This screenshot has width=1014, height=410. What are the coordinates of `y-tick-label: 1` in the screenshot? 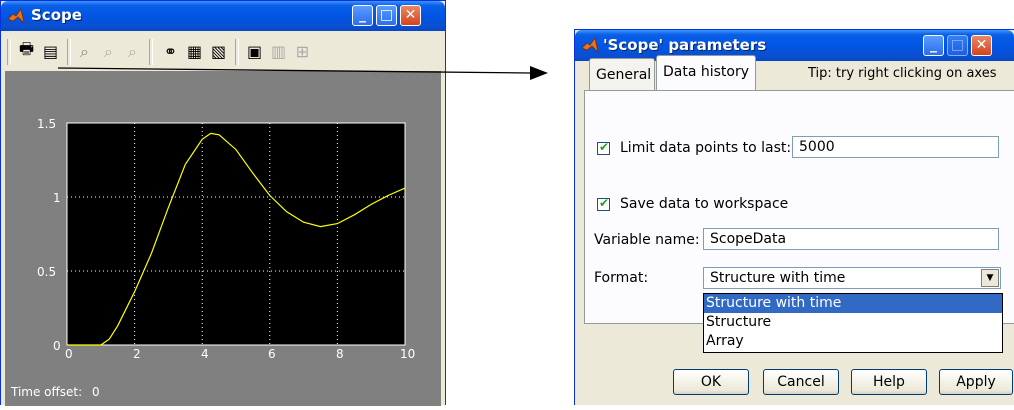 It's located at (57, 198).